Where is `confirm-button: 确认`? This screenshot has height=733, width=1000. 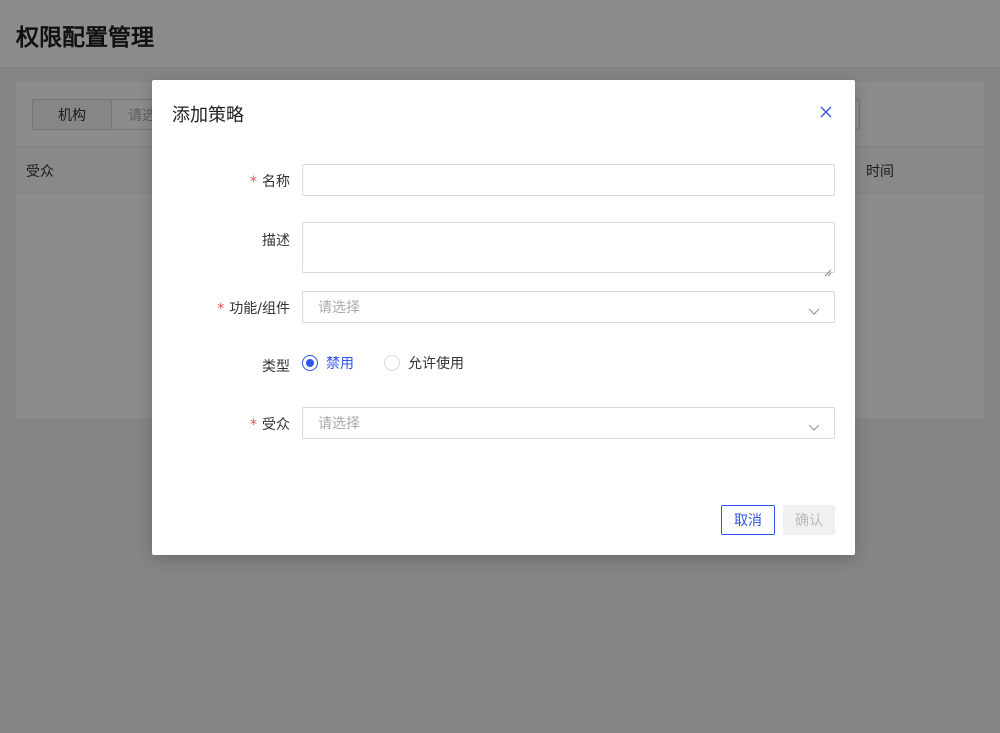
confirm-button: 确认 is located at coordinates (809, 520).